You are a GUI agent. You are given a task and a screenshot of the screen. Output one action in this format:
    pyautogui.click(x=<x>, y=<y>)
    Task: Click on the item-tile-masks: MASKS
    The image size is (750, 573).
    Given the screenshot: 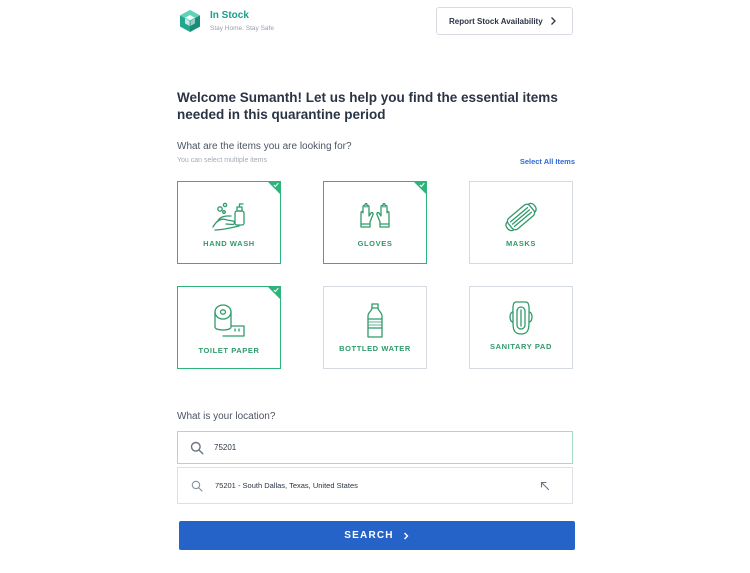 What is the action you would take?
    pyautogui.click(x=521, y=222)
    